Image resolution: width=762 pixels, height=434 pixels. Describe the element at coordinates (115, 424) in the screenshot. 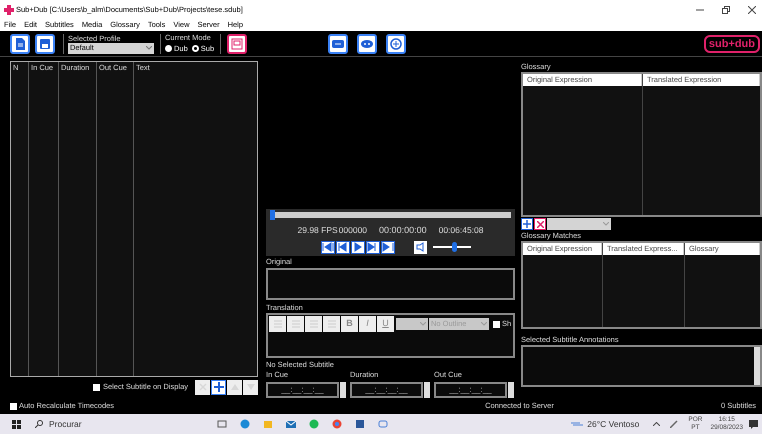

I see `search-box: Procurar` at that location.